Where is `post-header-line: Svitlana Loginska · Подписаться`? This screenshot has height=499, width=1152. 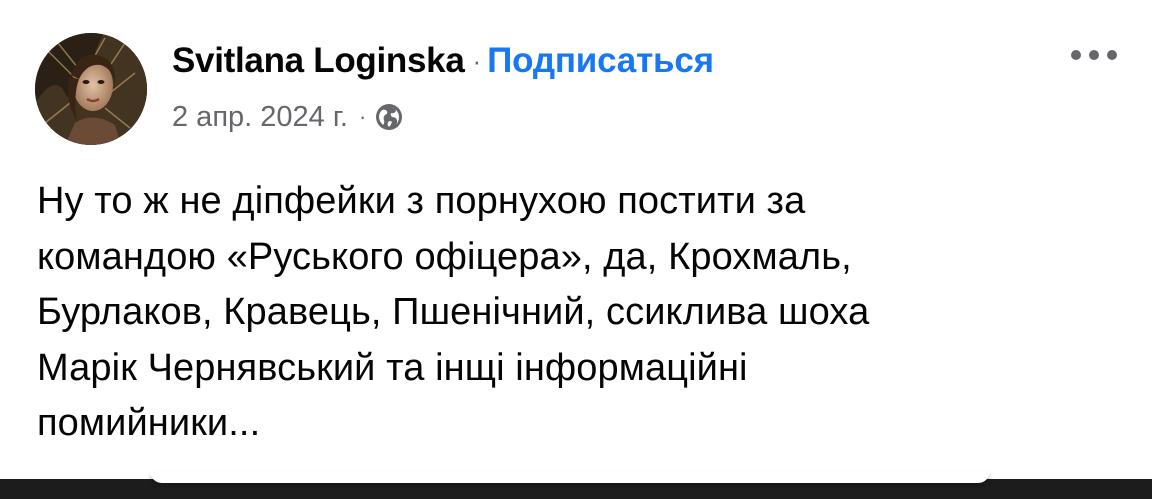
post-header-line: Svitlana Loginska · Подписаться is located at coordinates (443, 61).